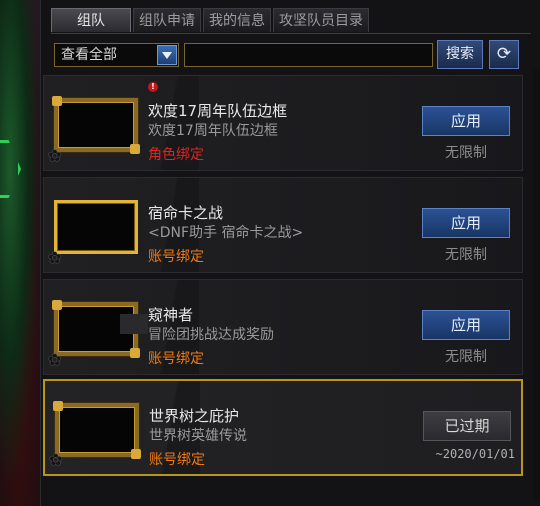 Image resolution: width=540 pixels, height=506 pixels. Describe the element at coordinates (194, 416) in the screenshot. I see `item-name: 世界树之庇护` at that location.